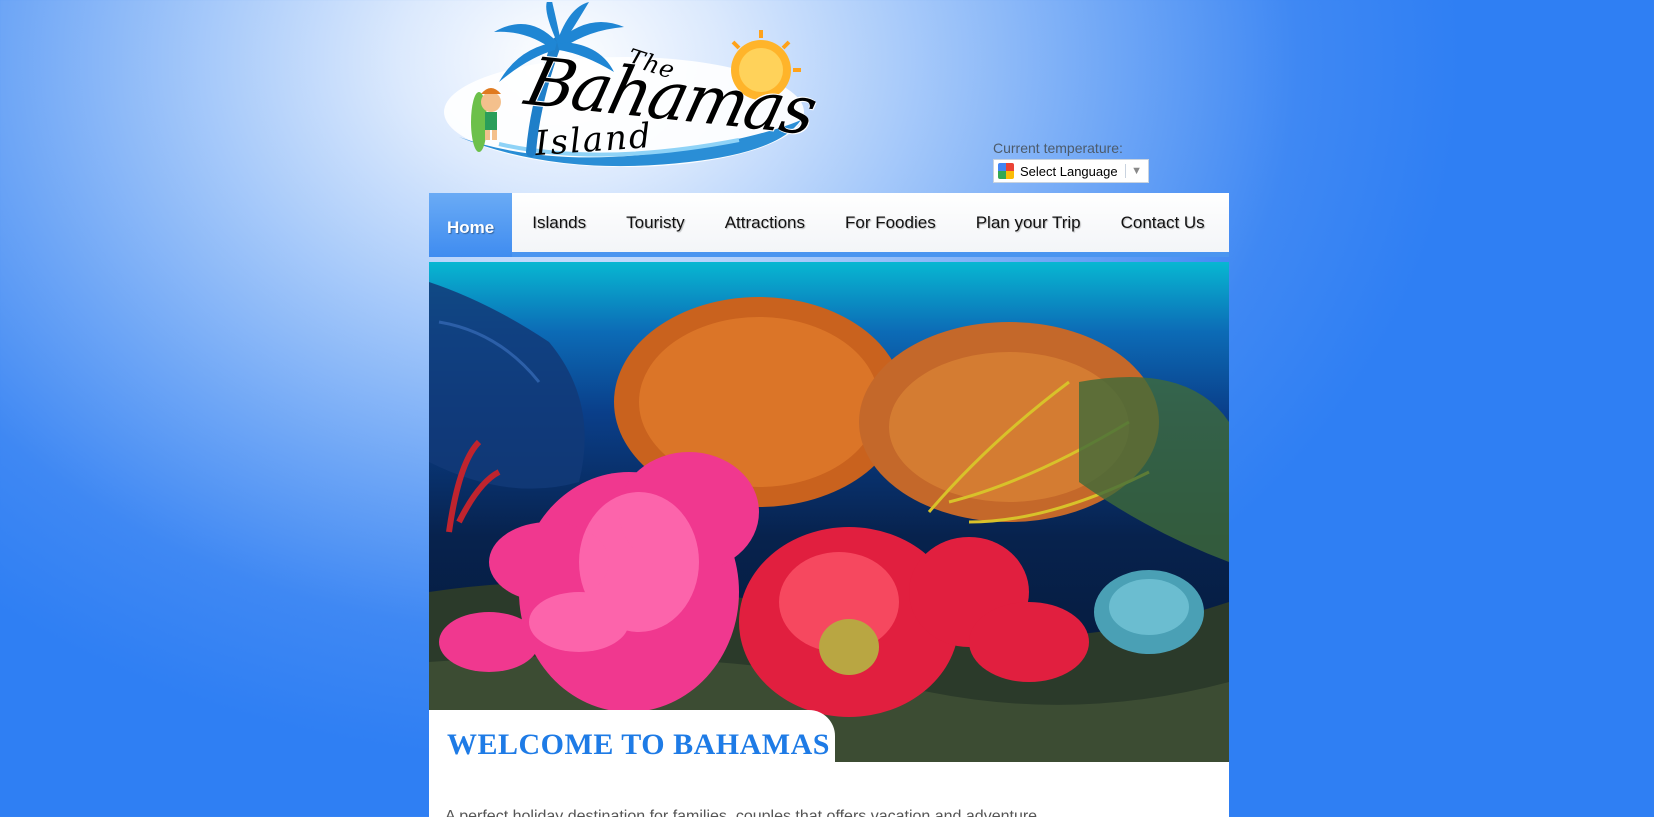  I want to click on logo-island-text: Island, so click(593, 140).